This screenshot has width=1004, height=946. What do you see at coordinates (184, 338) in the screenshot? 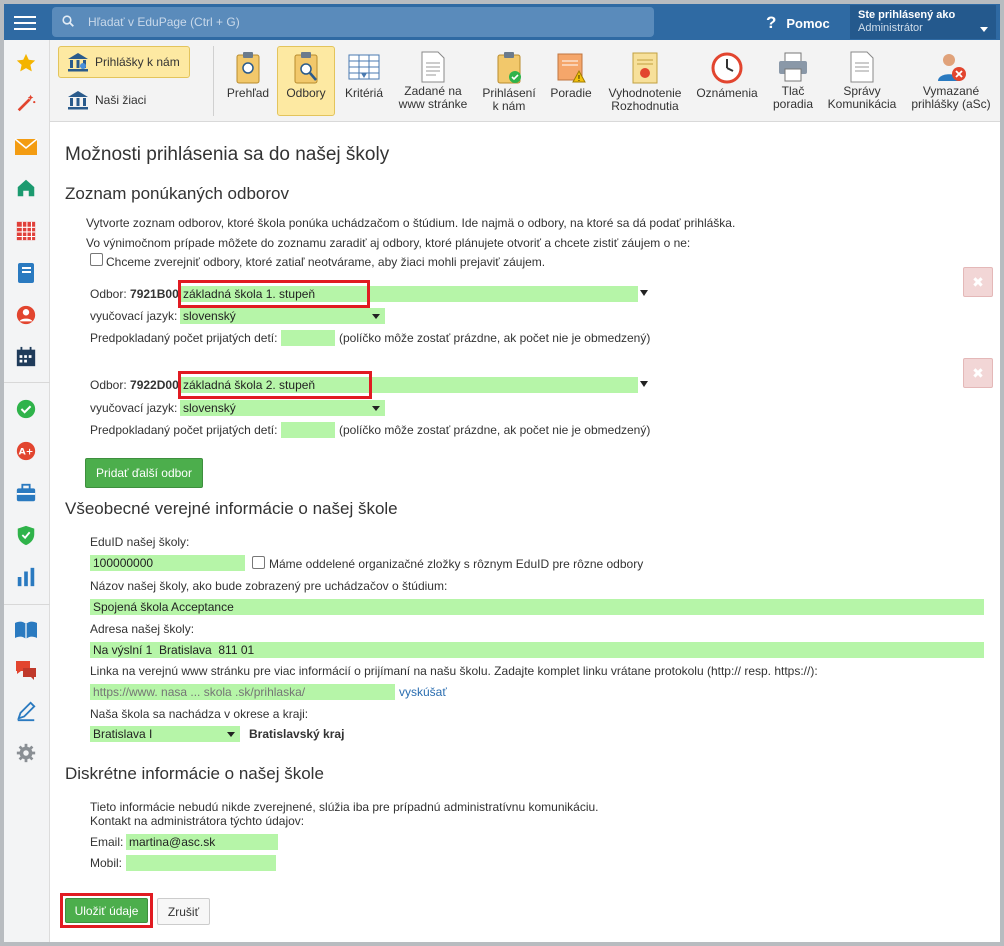
I see `count-label: Predpokladaný počet prijatých detí:` at bounding box center [184, 338].